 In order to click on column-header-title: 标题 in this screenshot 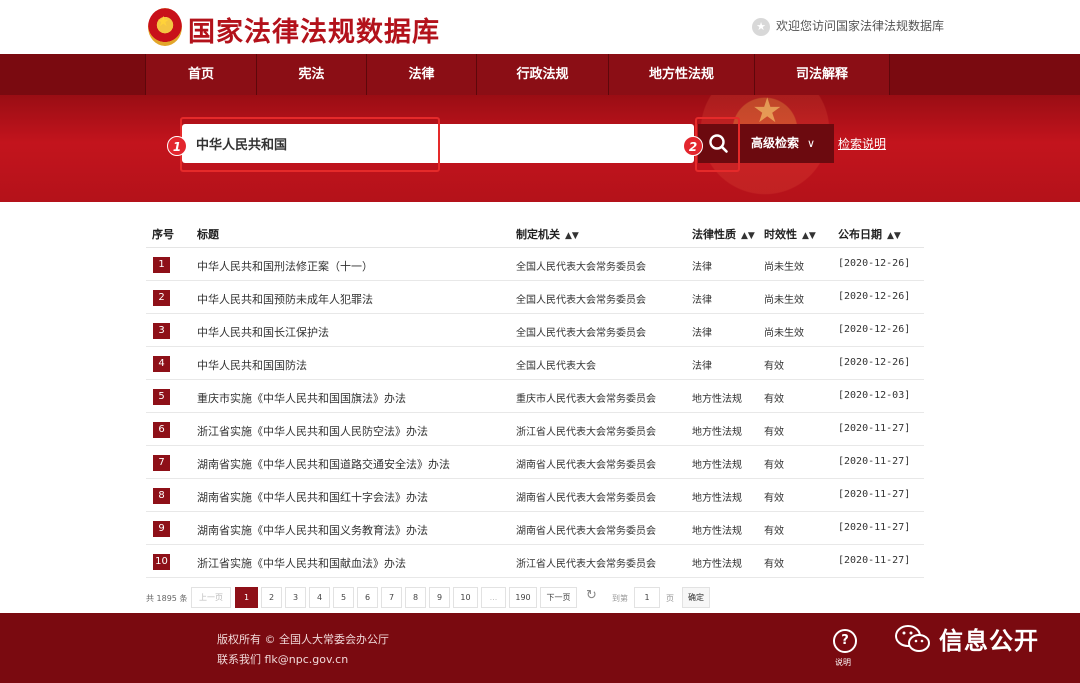, I will do `click(208, 234)`.